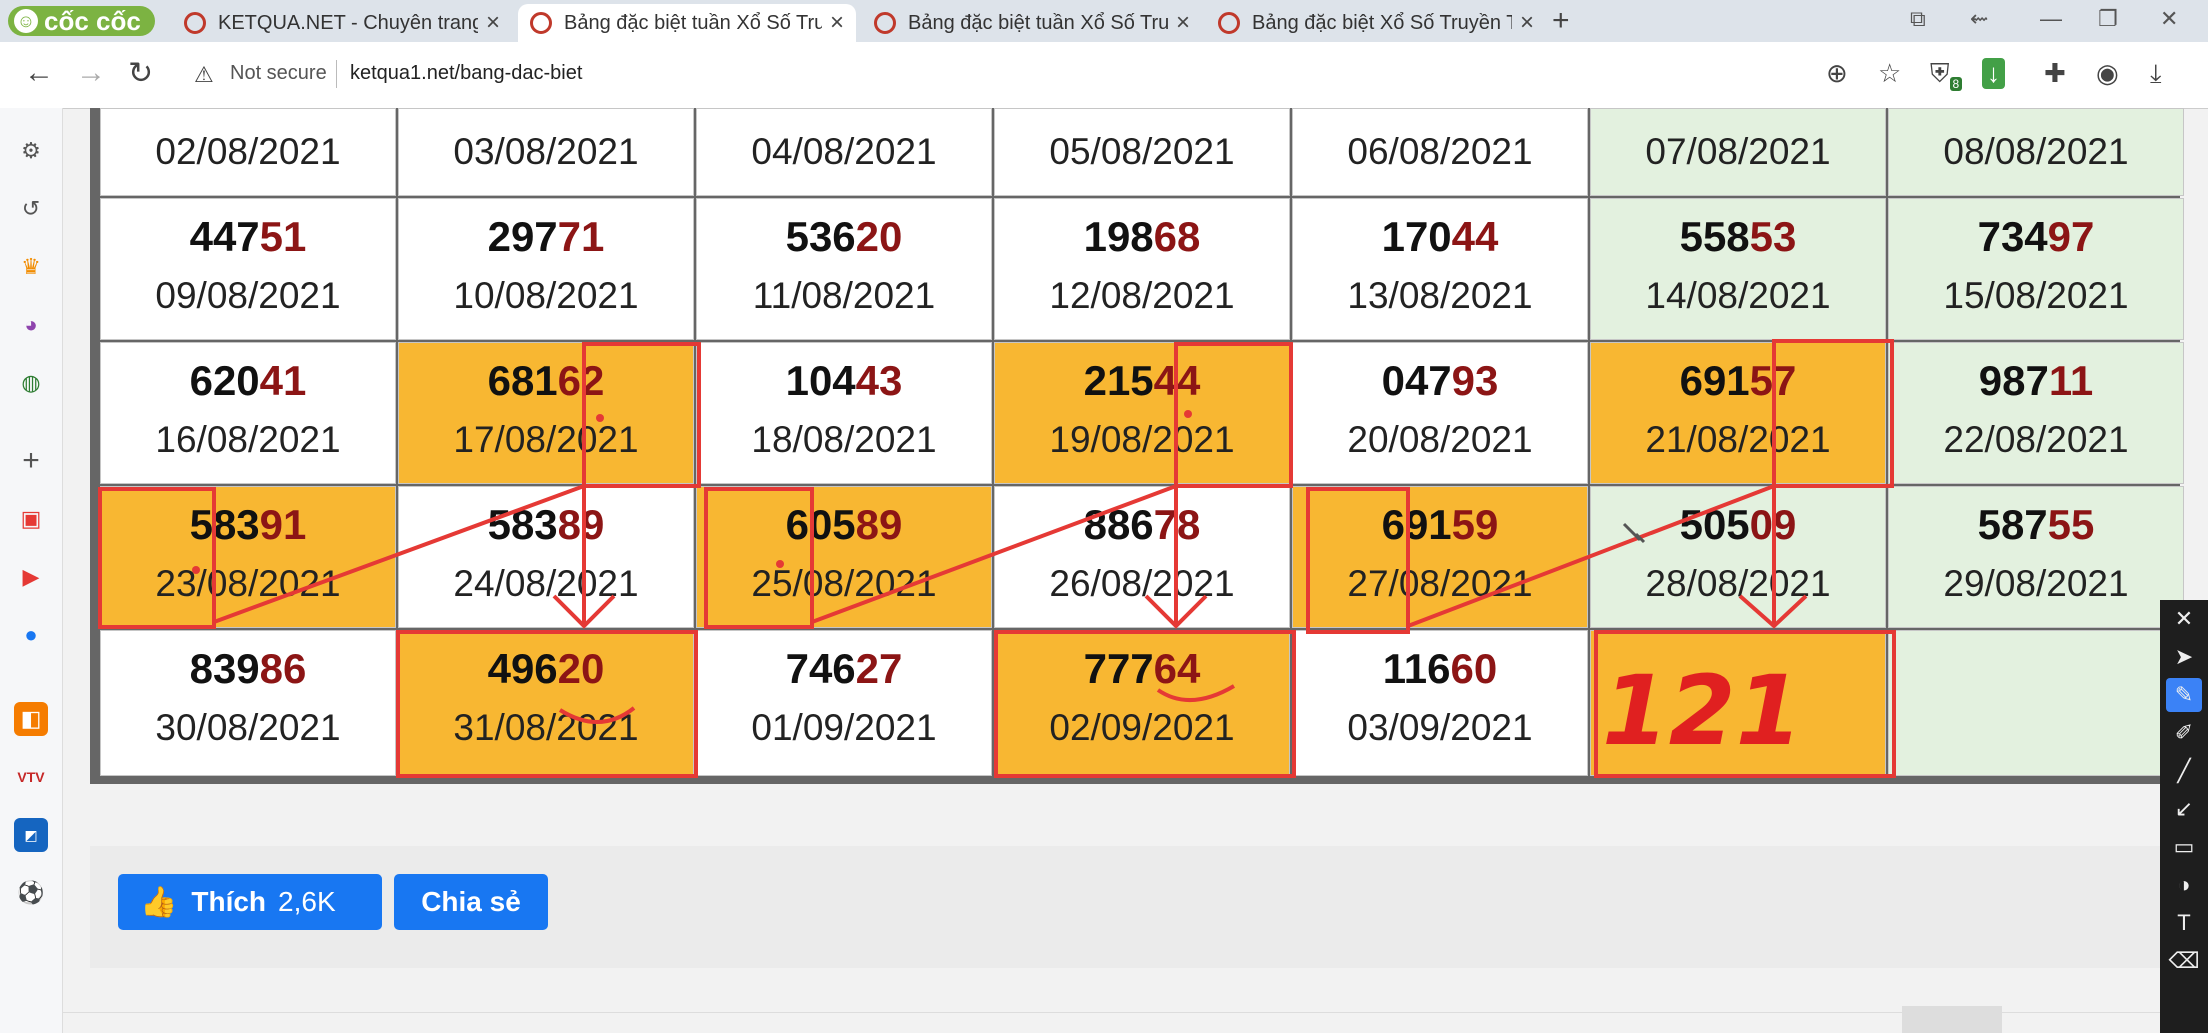  I want to click on table-cell: 62041 16/08/2021, so click(248, 413).